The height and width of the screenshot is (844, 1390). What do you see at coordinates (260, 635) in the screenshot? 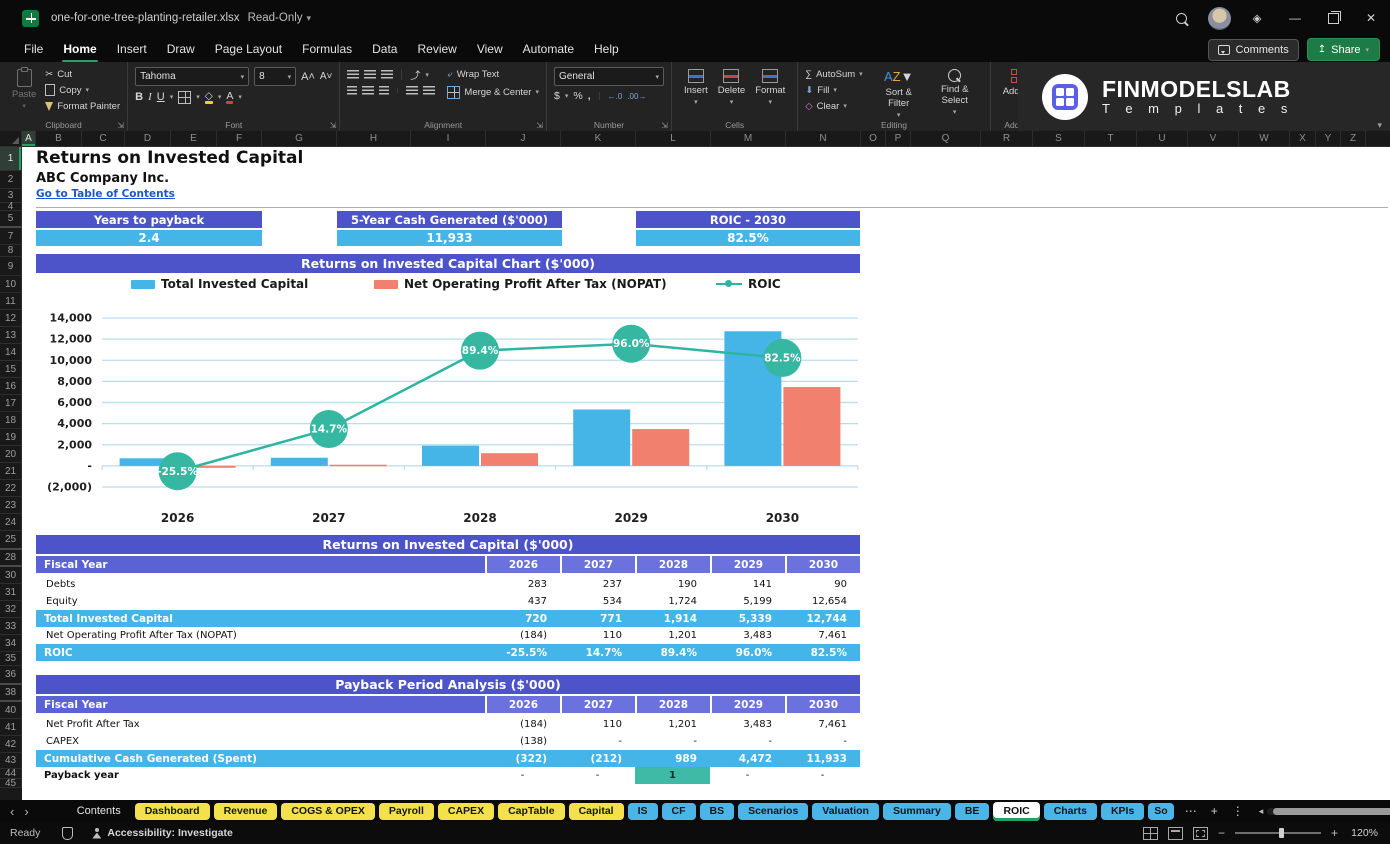
I see `row-label: Net Operating Profit After Tax (NOPAT)` at bounding box center [260, 635].